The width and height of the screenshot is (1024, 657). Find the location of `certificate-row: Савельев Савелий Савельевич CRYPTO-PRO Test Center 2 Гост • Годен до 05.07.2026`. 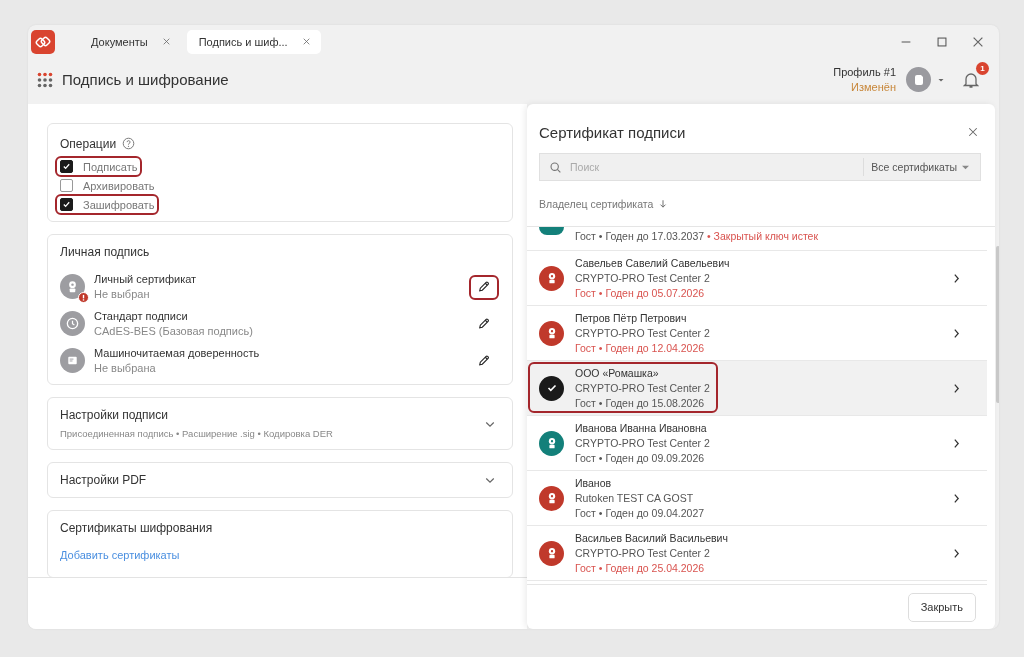

certificate-row: Савельев Савелий Савельевич CRYPTO-PRO Test Center 2 Гост • Годен до 05.07.2026 is located at coordinates (757, 278).